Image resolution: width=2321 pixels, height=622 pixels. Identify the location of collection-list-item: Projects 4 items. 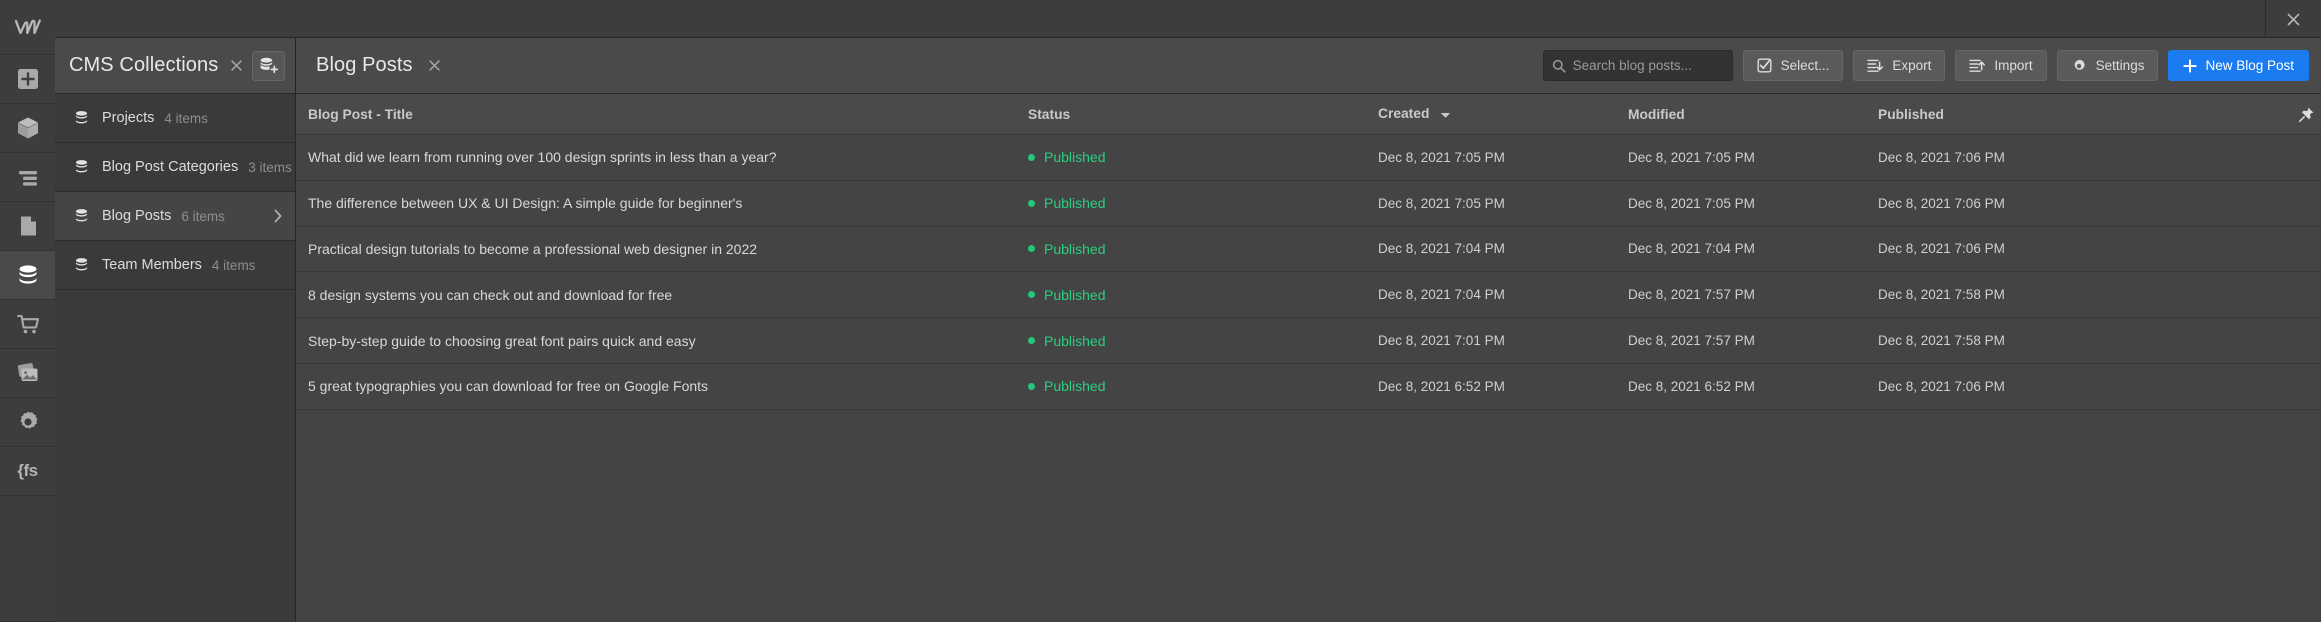
(175, 118).